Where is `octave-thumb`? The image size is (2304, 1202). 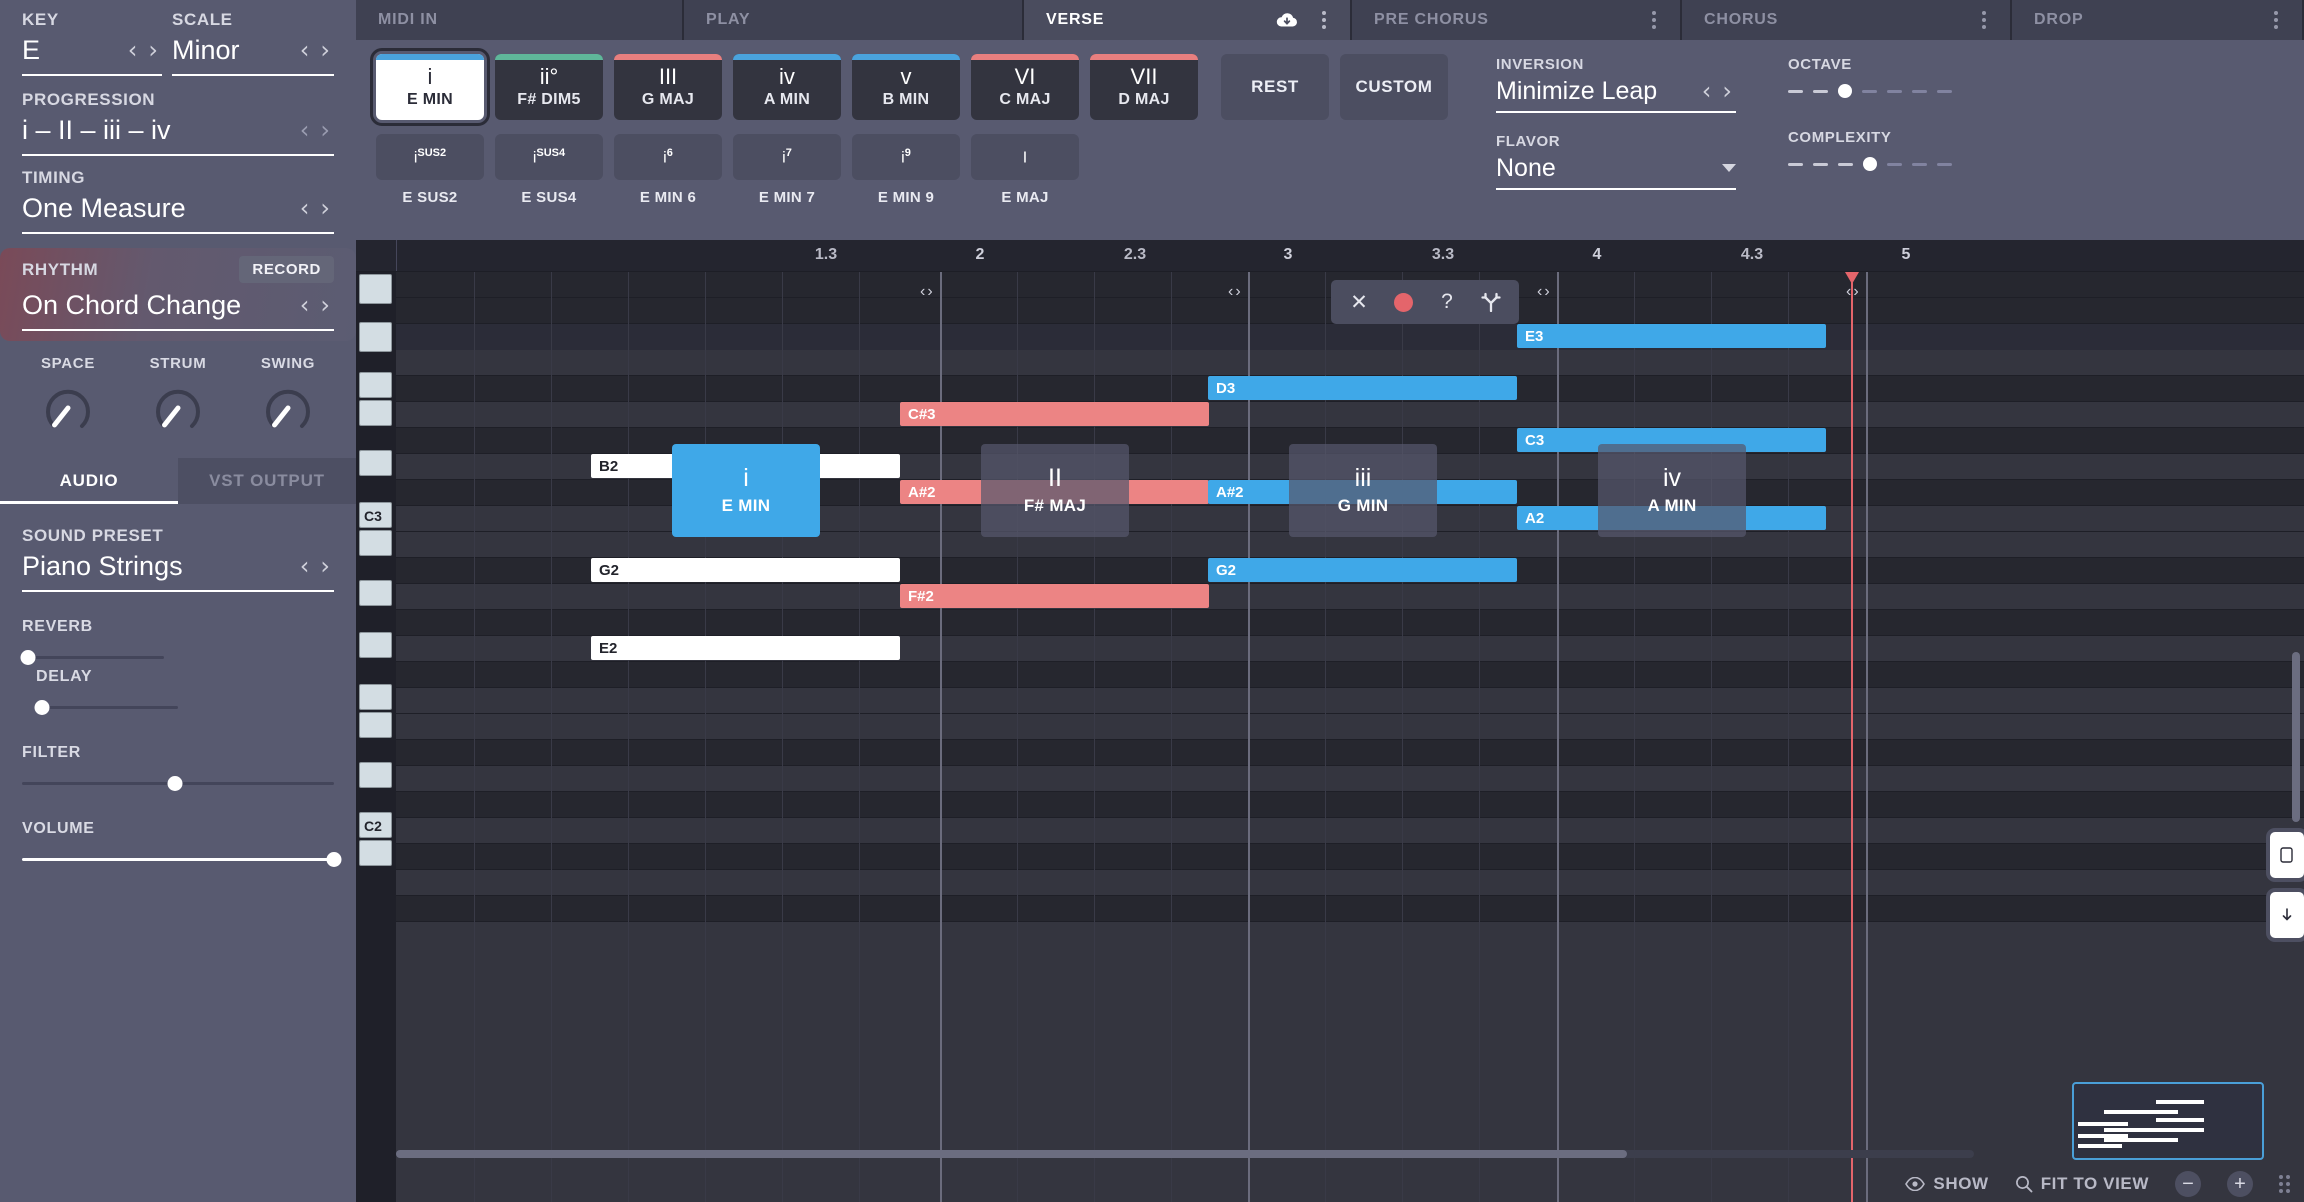 octave-thumb is located at coordinates (1845, 91).